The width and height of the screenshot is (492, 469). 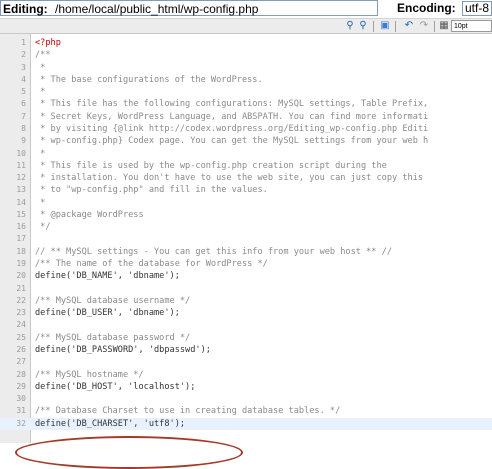 I want to click on code-text: /** MySQL hostname */, so click(x=89, y=374).